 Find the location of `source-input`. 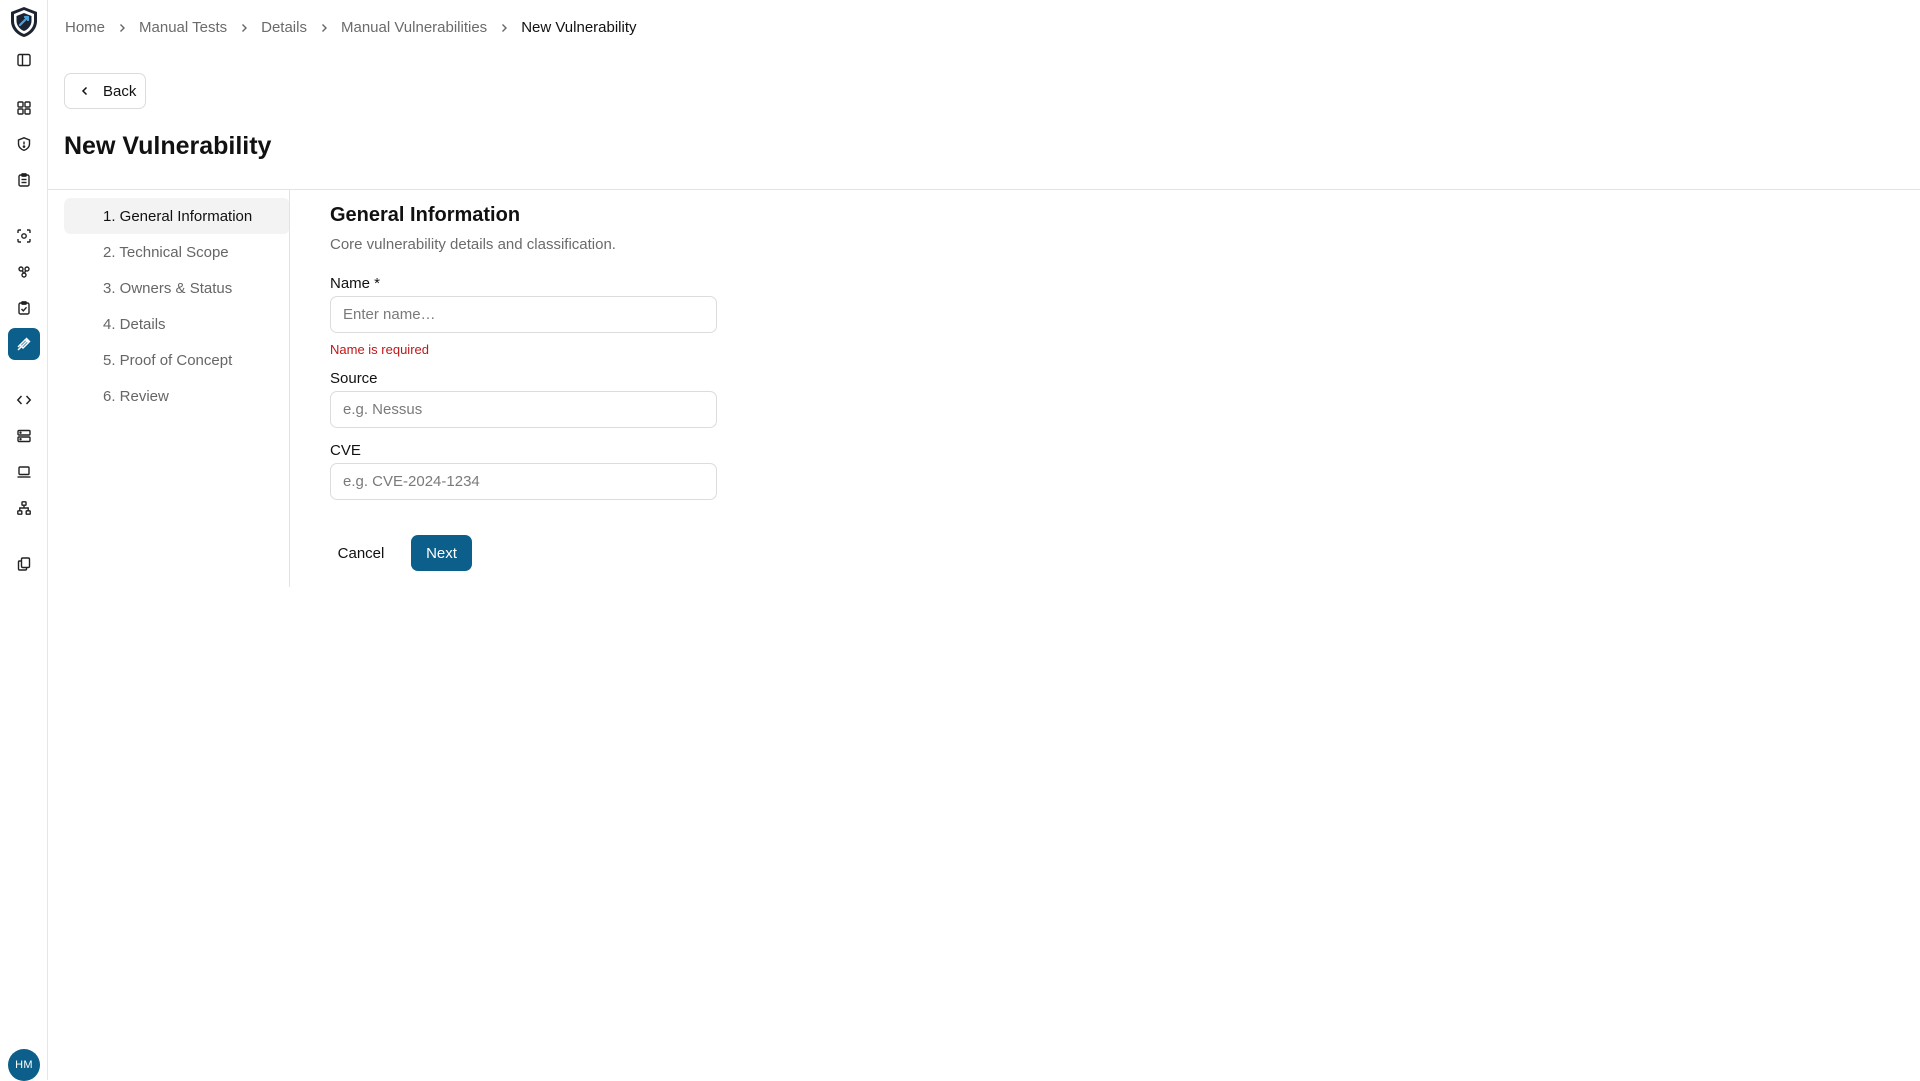

source-input is located at coordinates (523, 409).